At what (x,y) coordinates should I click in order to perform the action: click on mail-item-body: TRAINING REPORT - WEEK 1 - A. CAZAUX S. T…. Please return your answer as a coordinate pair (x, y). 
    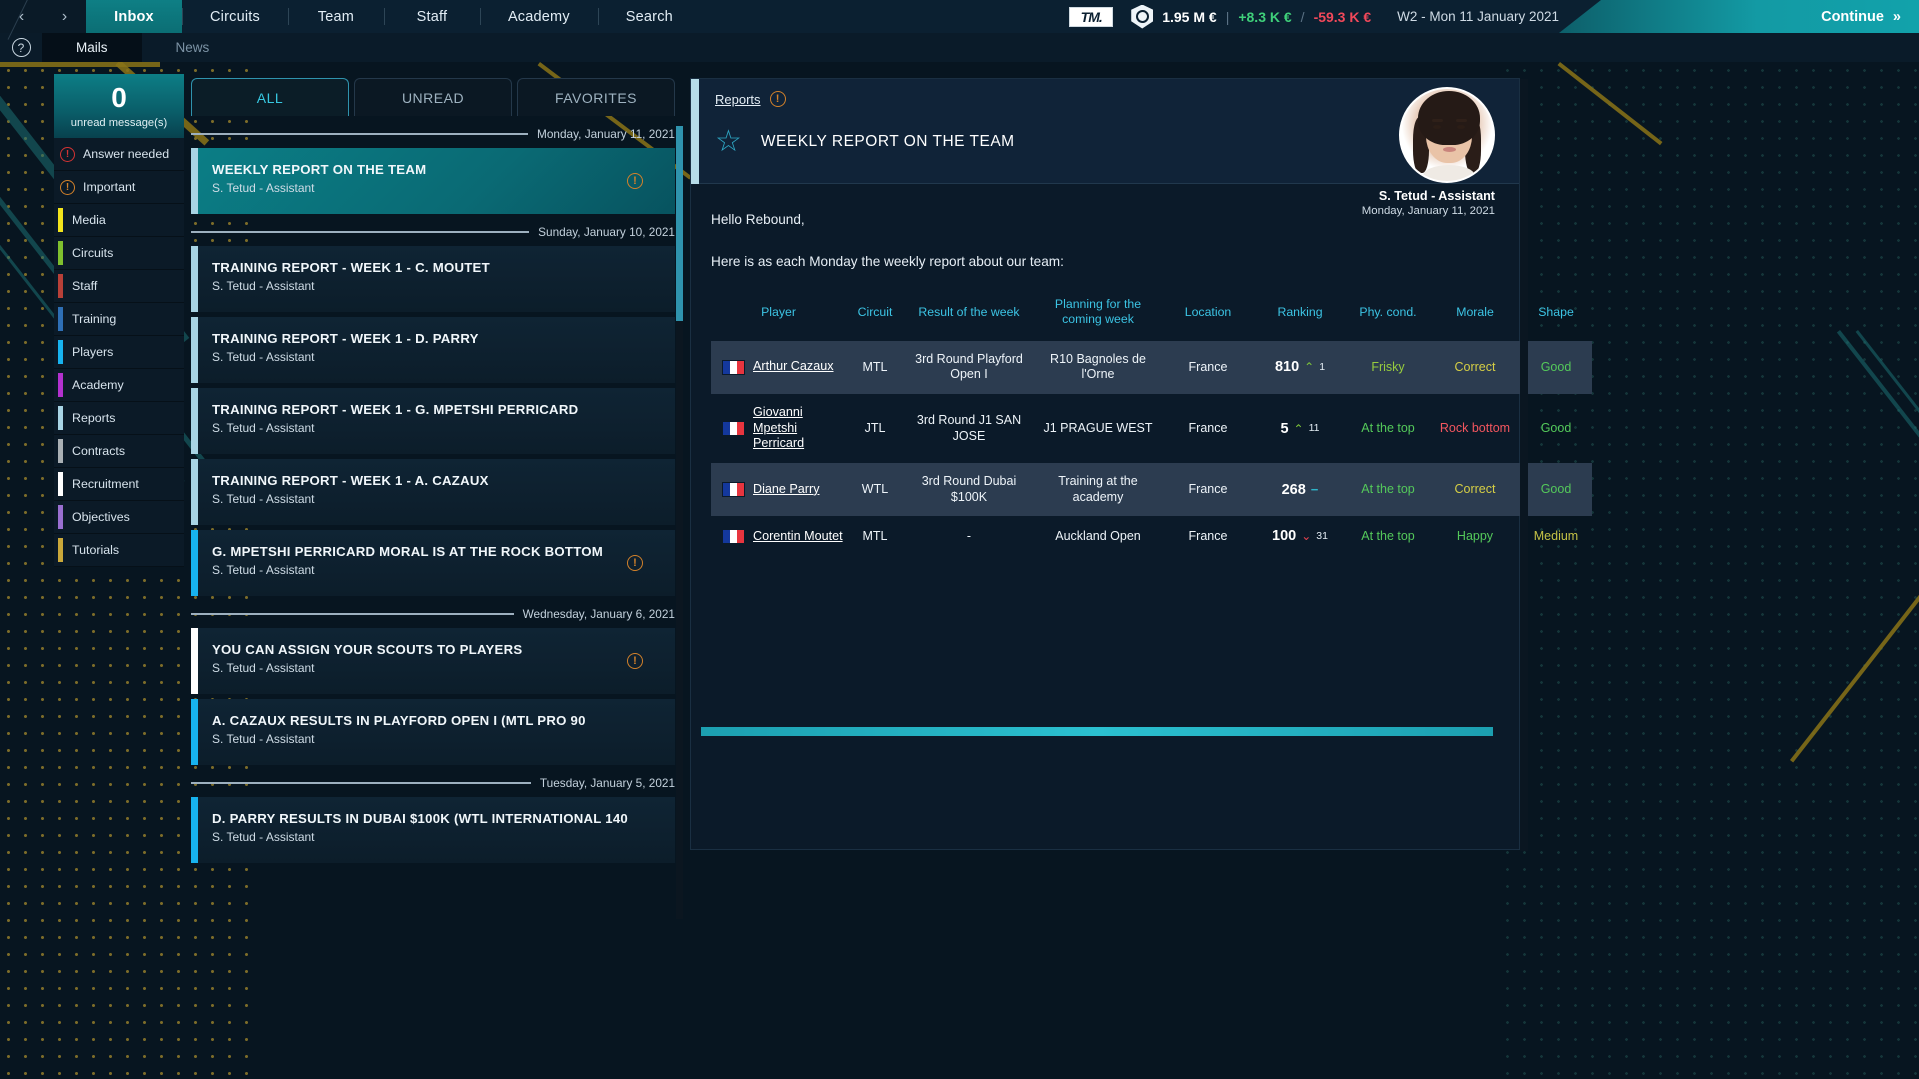
    Looking at the image, I should click on (436, 492).